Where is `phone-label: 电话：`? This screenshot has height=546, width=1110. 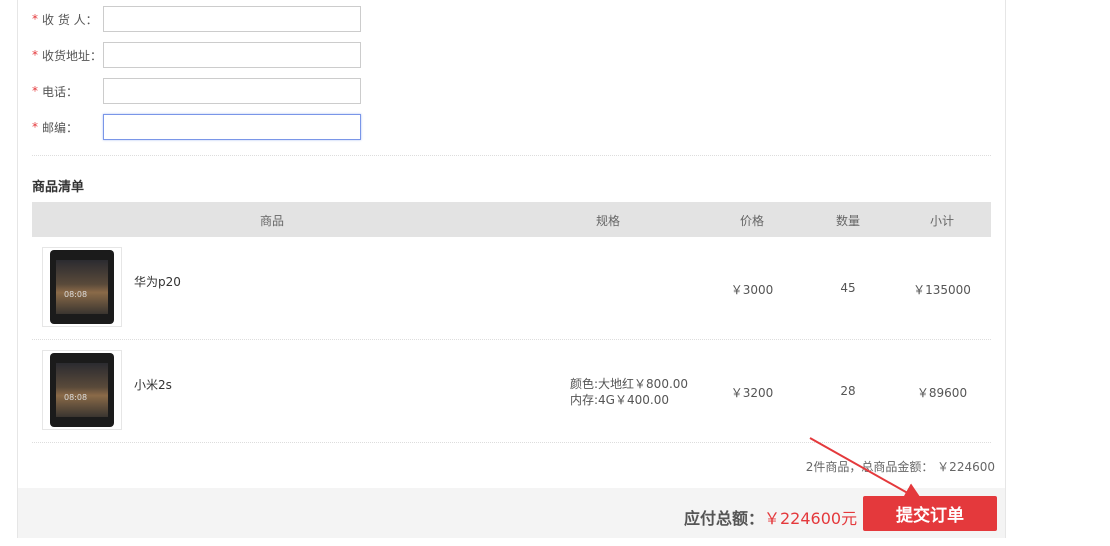 phone-label: 电话： is located at coordinates (60, 91).